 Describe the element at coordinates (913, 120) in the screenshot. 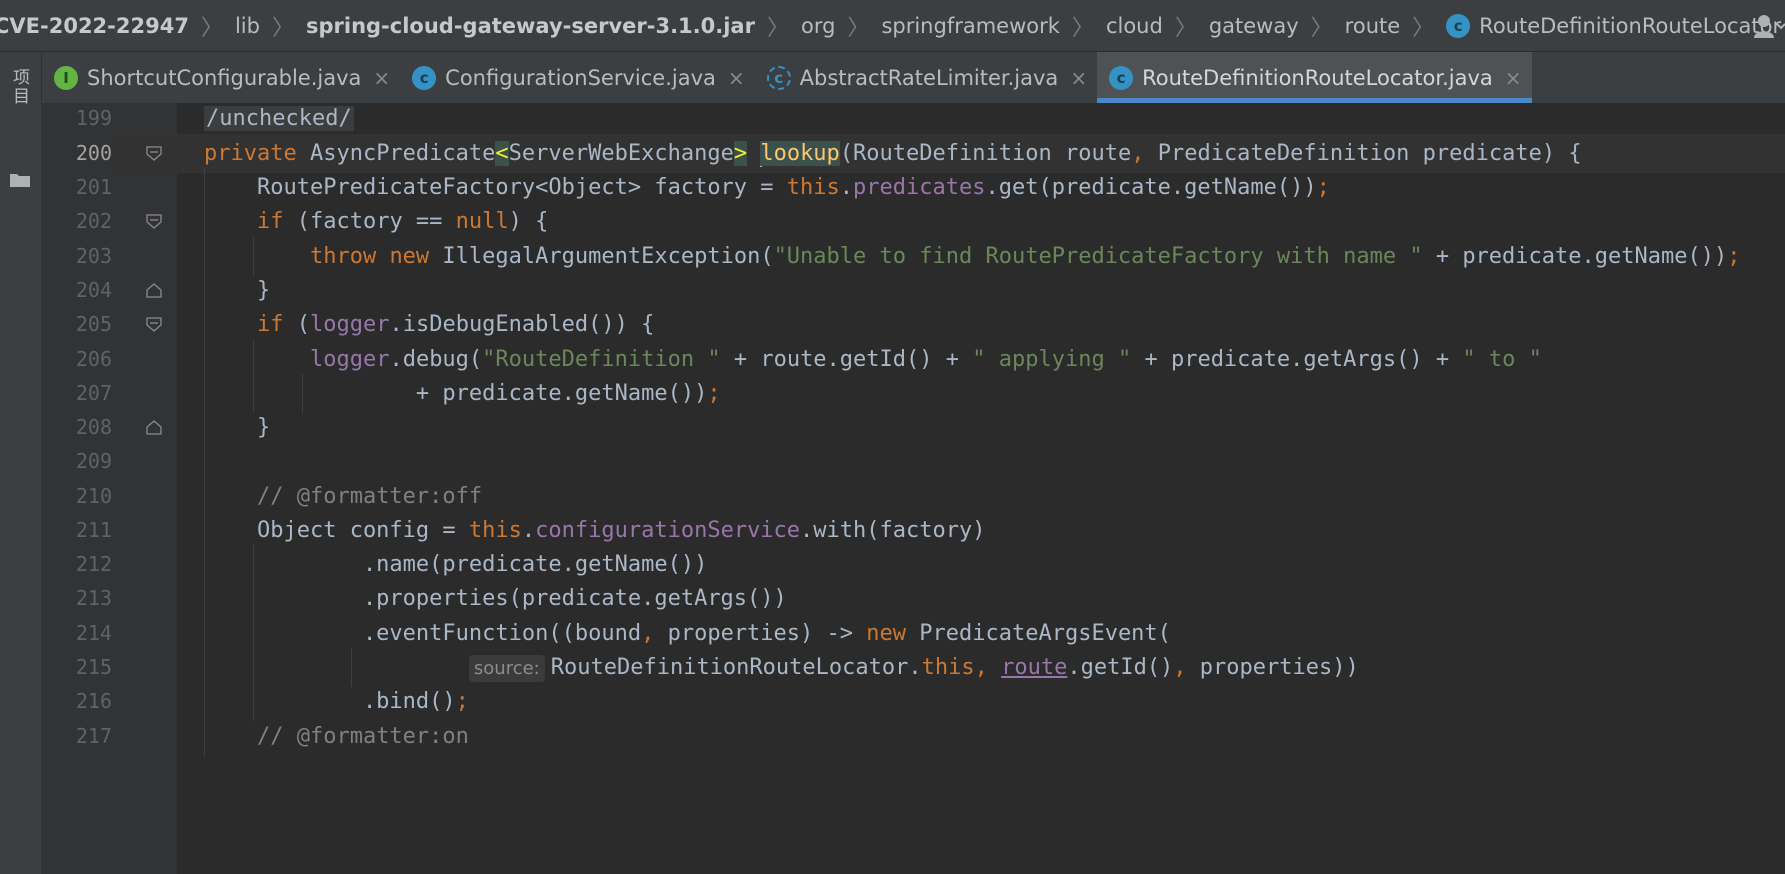

I see `code-line: 199 /unchecked/` at that location.